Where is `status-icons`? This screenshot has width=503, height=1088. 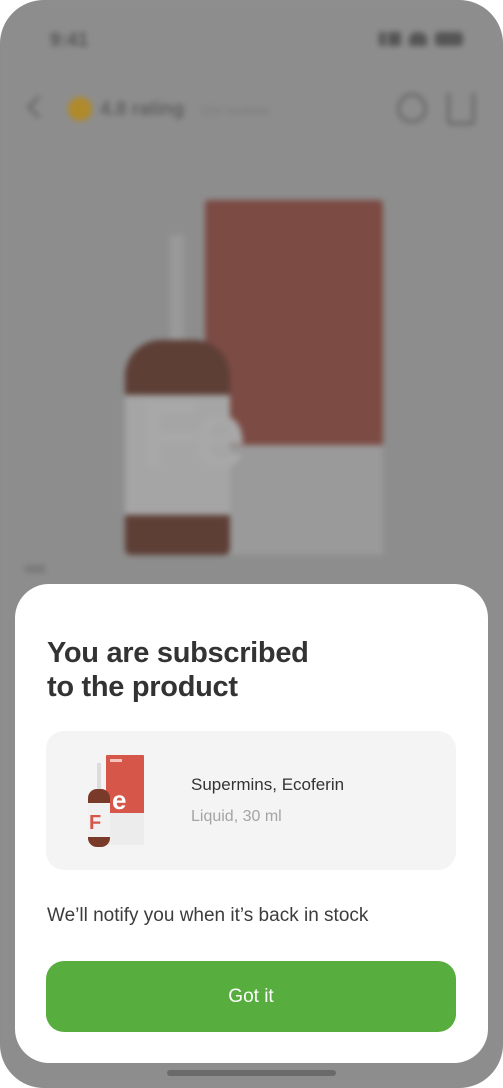 status-icons is located at coordinates (421, 39).